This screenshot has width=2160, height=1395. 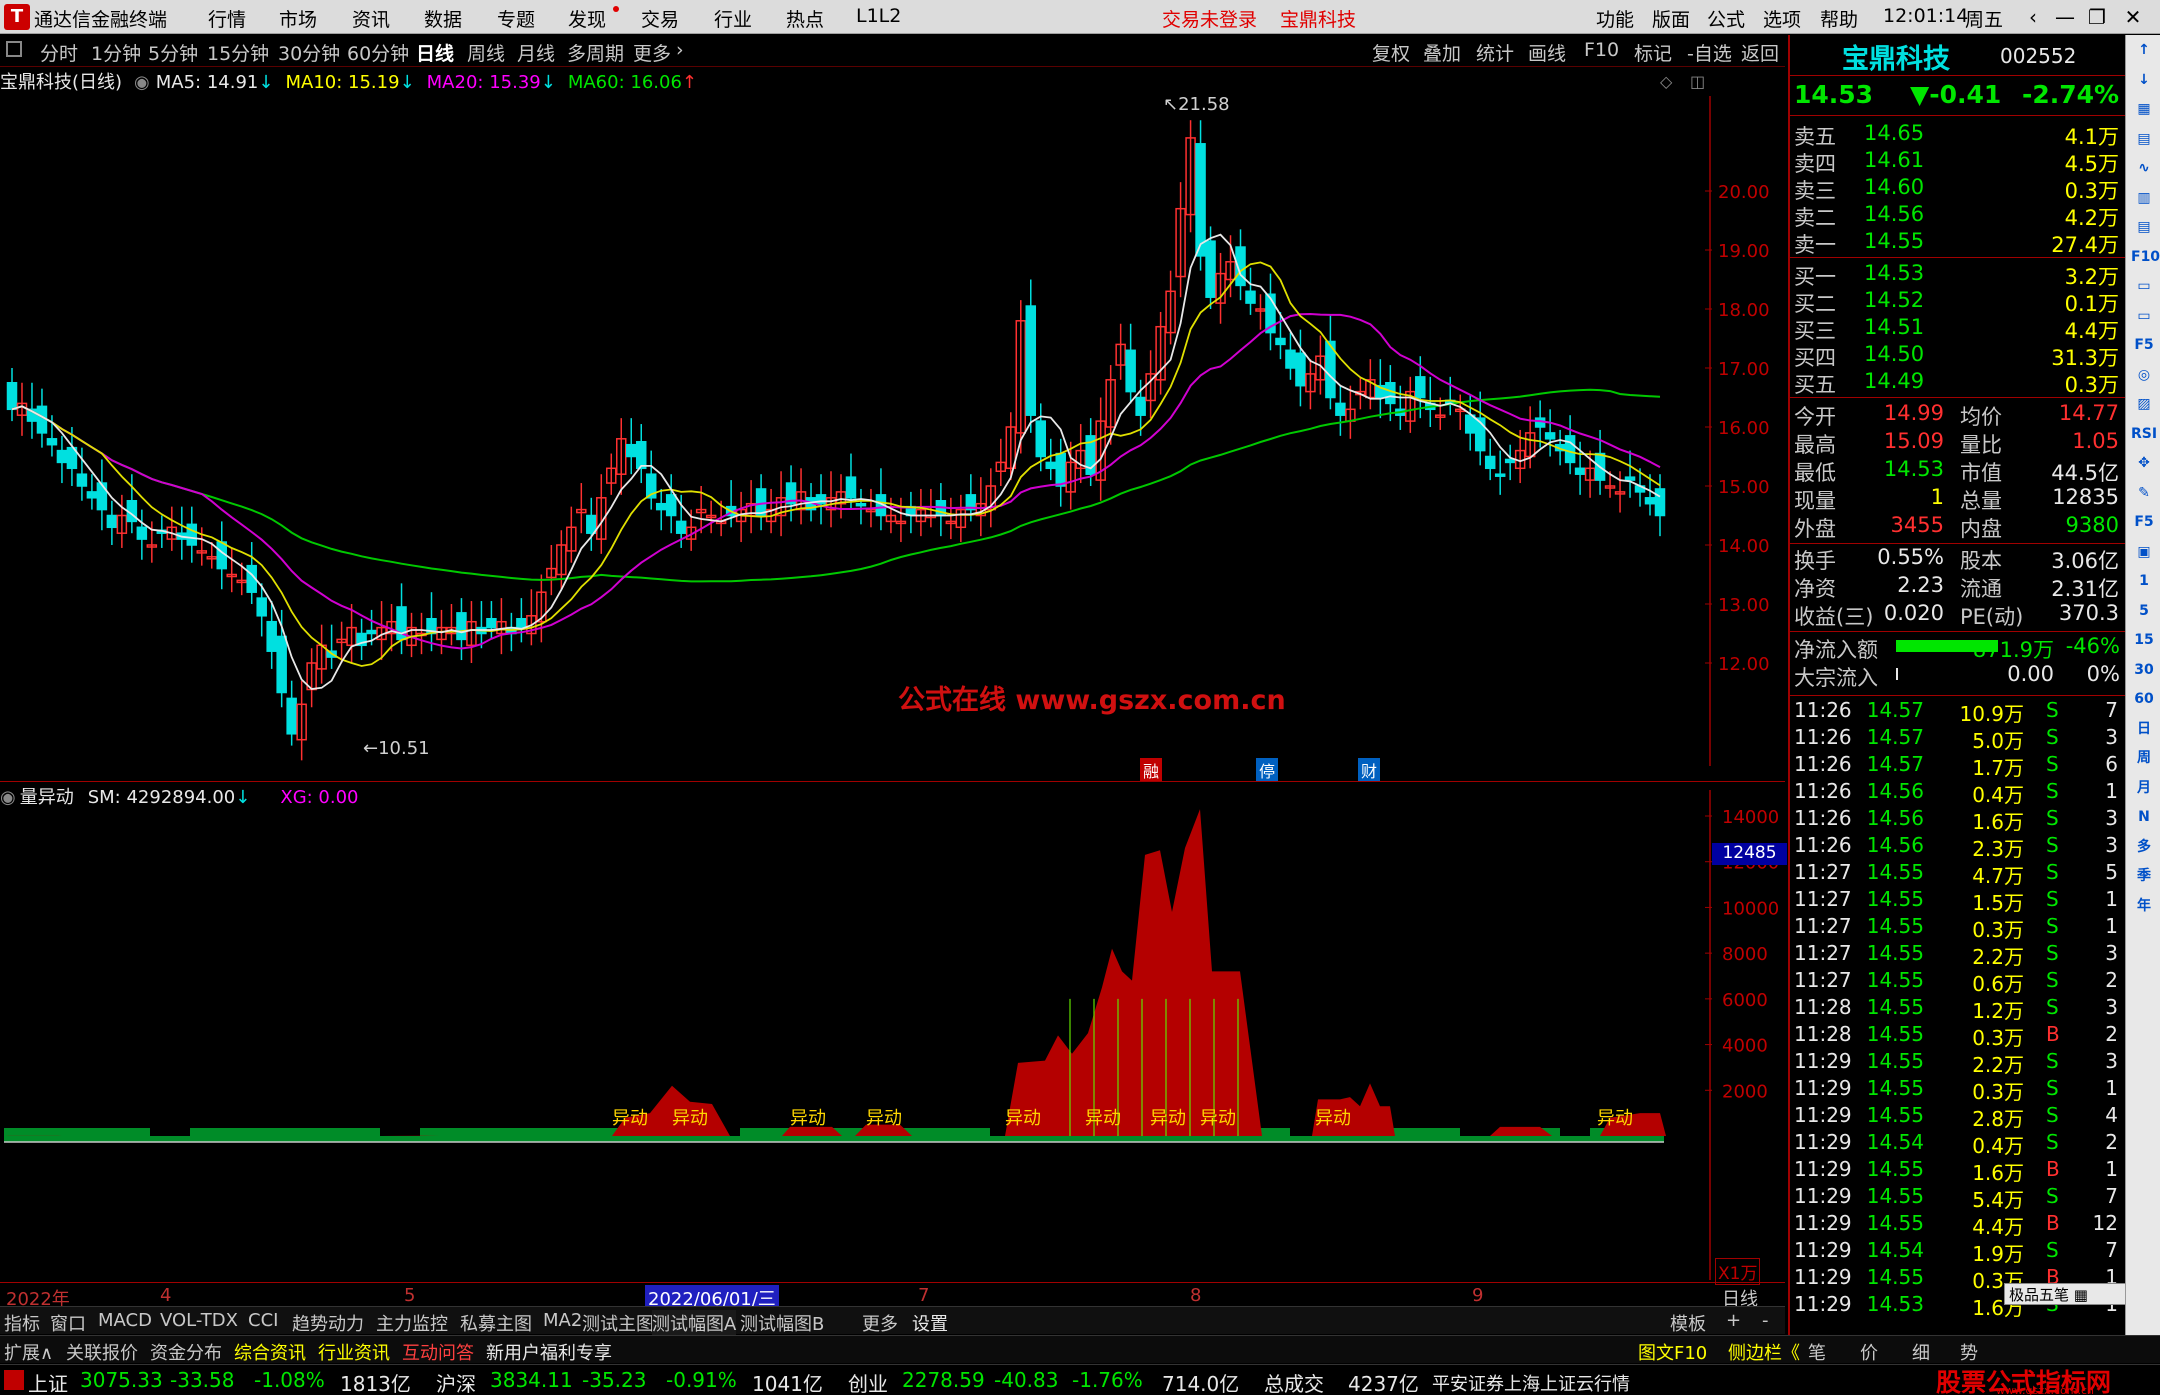 What do you see at coordinates (328, 1323) in the screenshot?
I see `indicator-tab-5: 趋势动力` at bounding box center [328, 1323].